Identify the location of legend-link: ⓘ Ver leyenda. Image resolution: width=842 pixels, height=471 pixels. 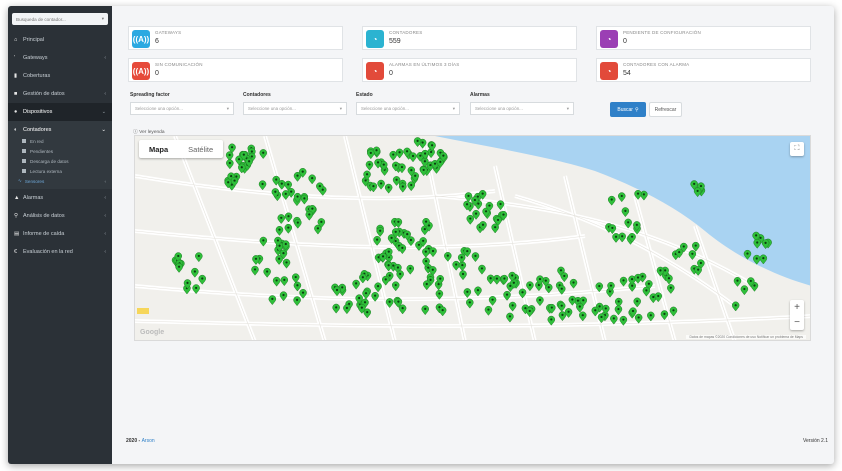
(149, 131).